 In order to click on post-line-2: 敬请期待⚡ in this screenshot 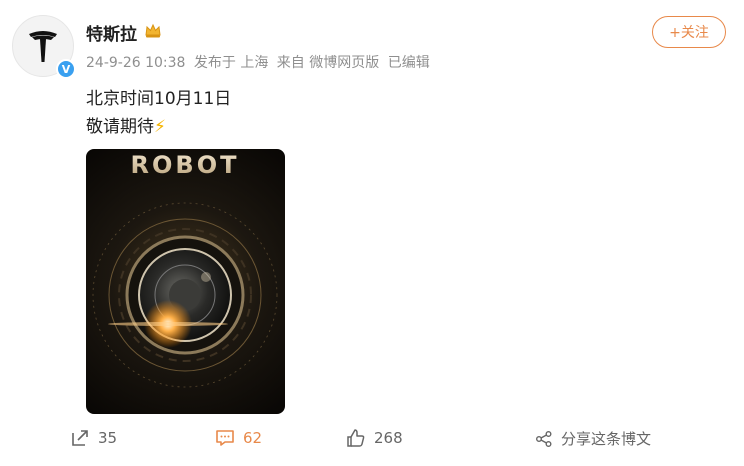, I will do `click(158, 127)`.